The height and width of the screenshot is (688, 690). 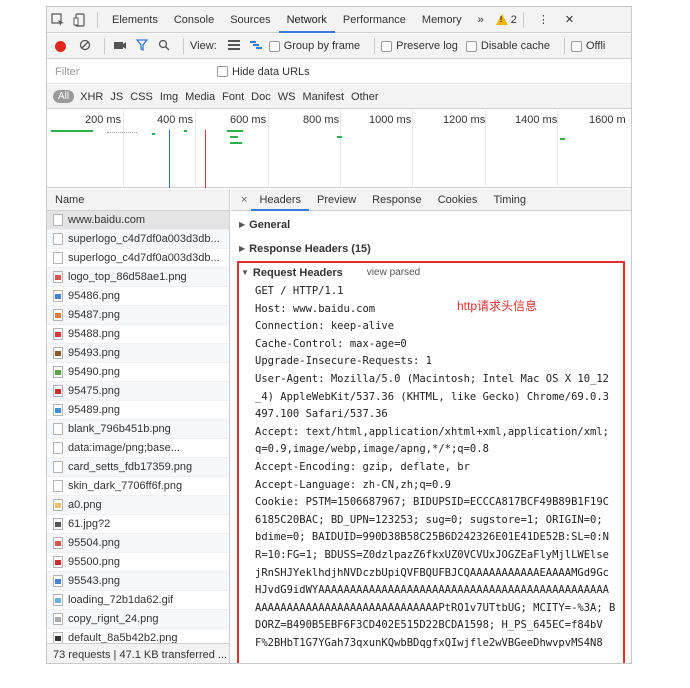 I want to click on header-line: Accept-Language: zh-CN,zh;q=0.9, so click(x=353, y=484).